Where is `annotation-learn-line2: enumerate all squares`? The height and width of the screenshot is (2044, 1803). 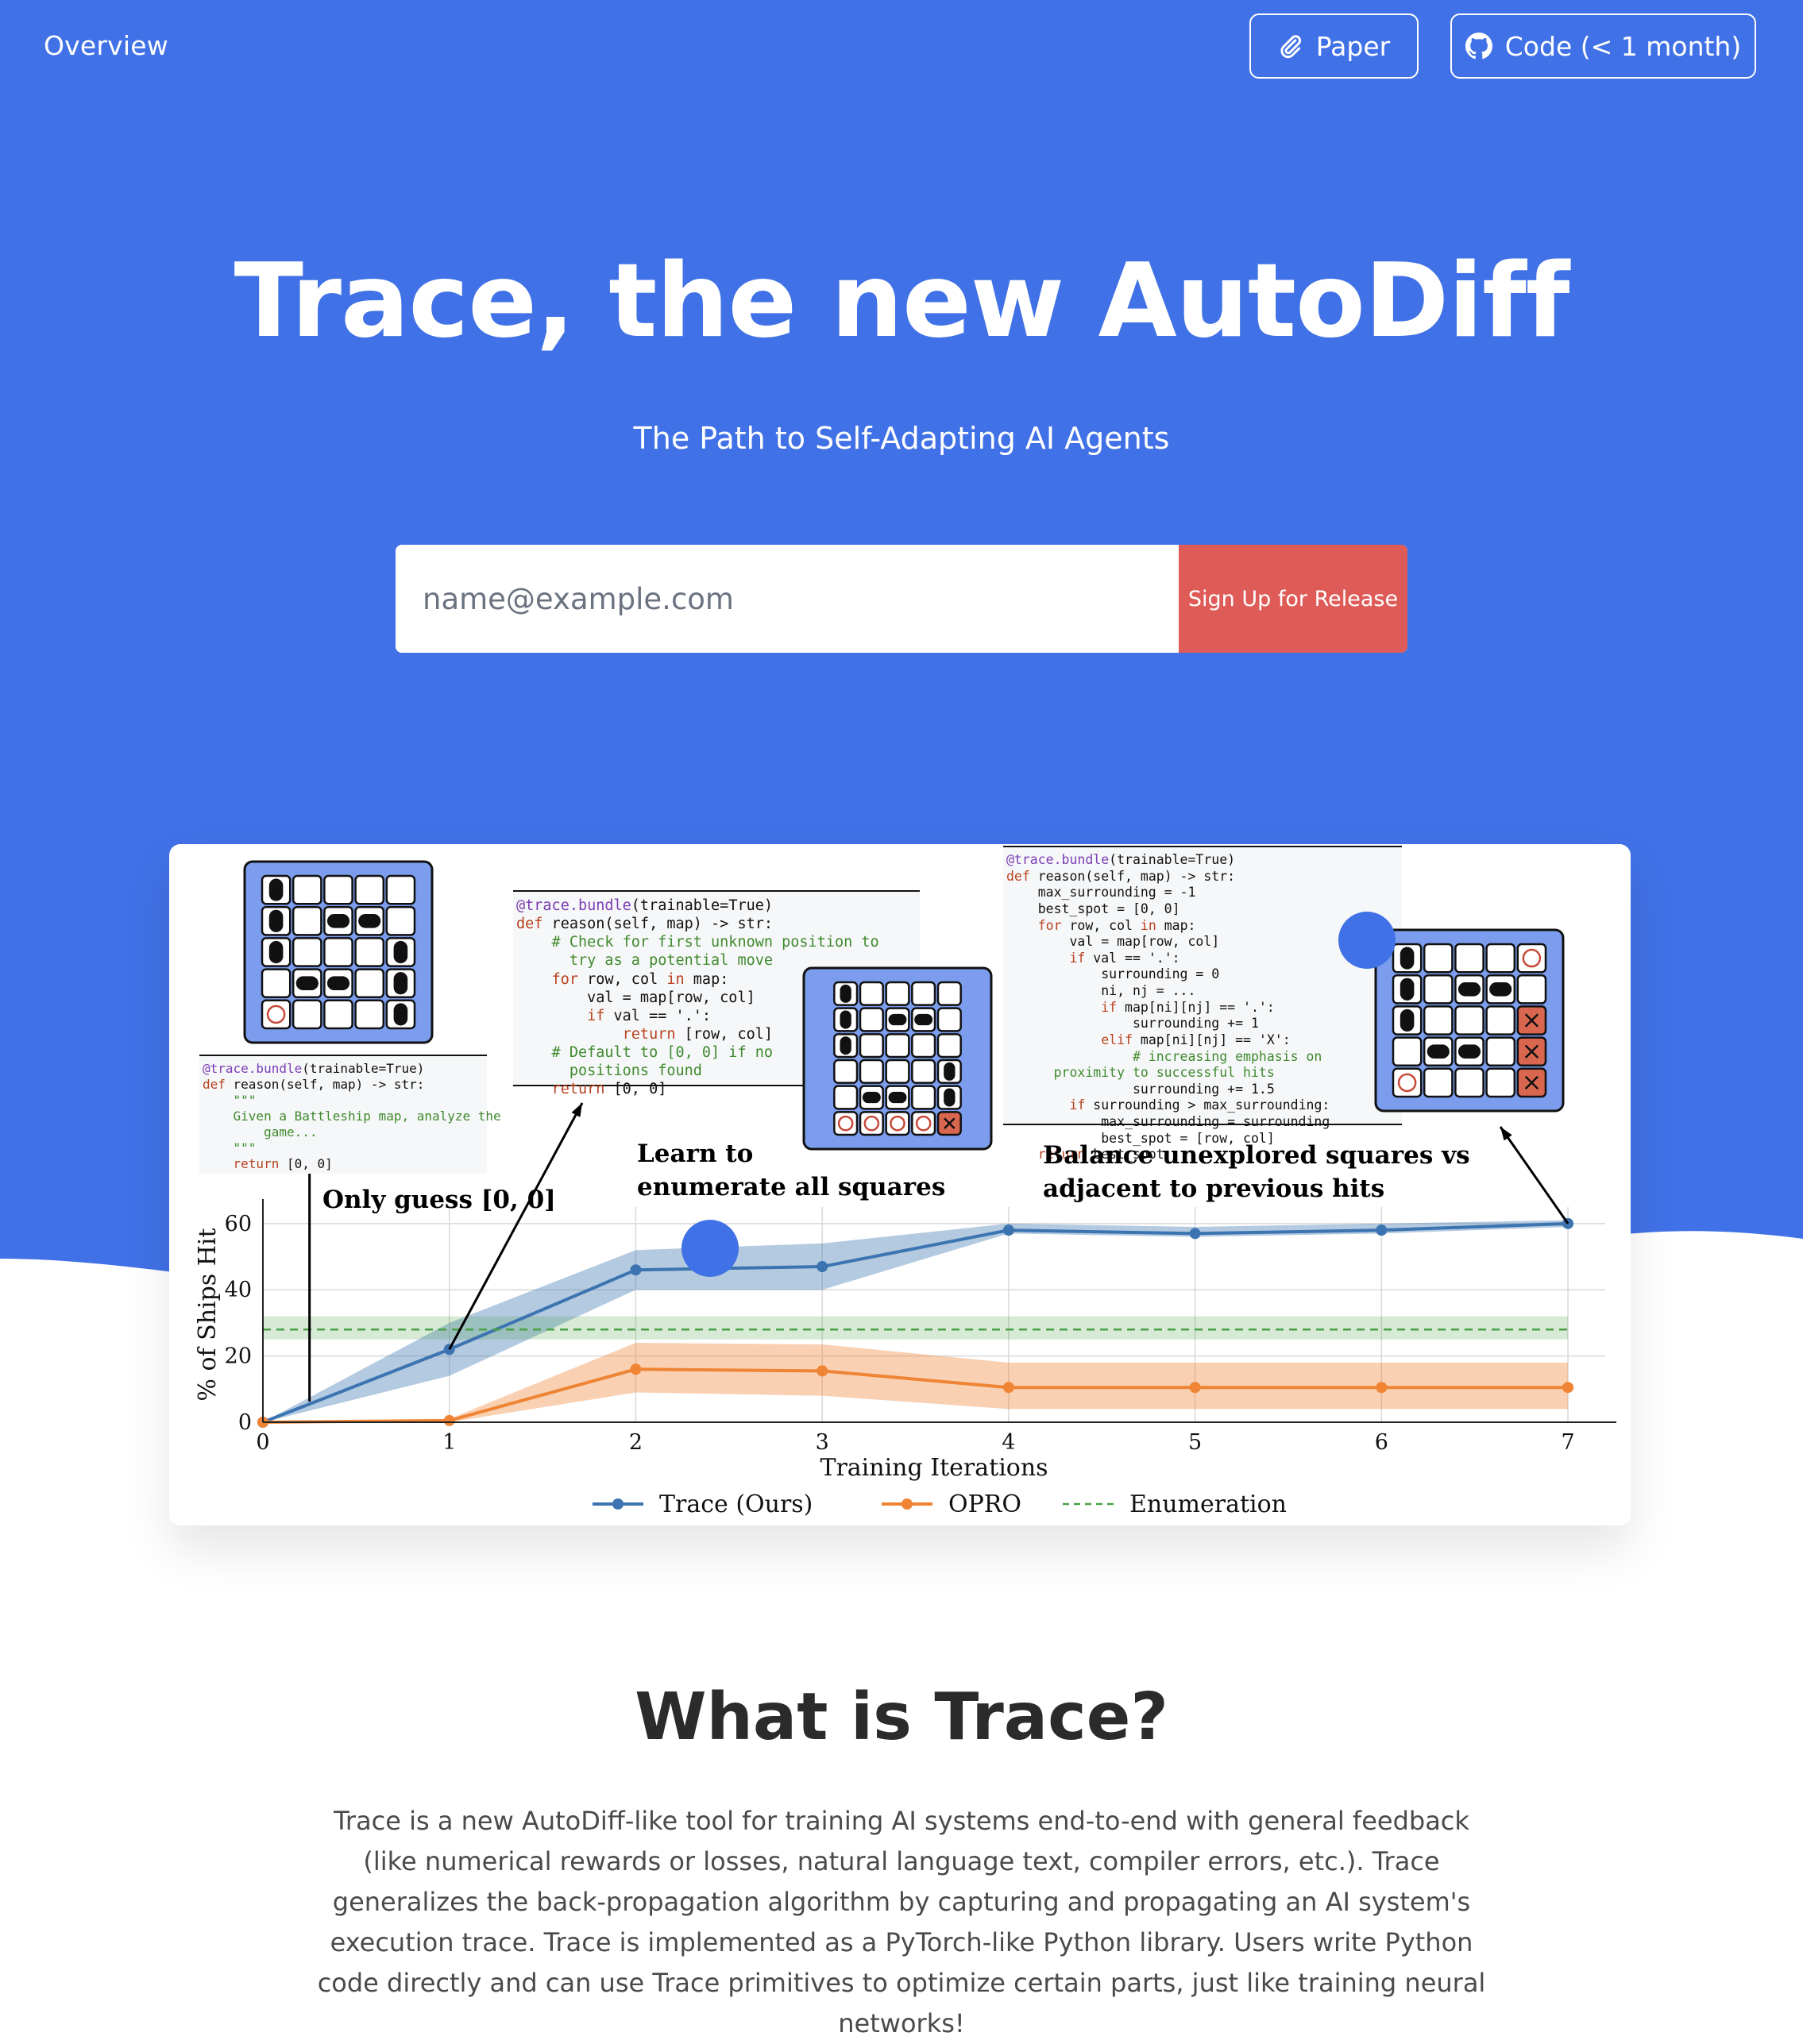
annotation-learn-line2: enumerate all squares is located at coordinates (791, 1187).